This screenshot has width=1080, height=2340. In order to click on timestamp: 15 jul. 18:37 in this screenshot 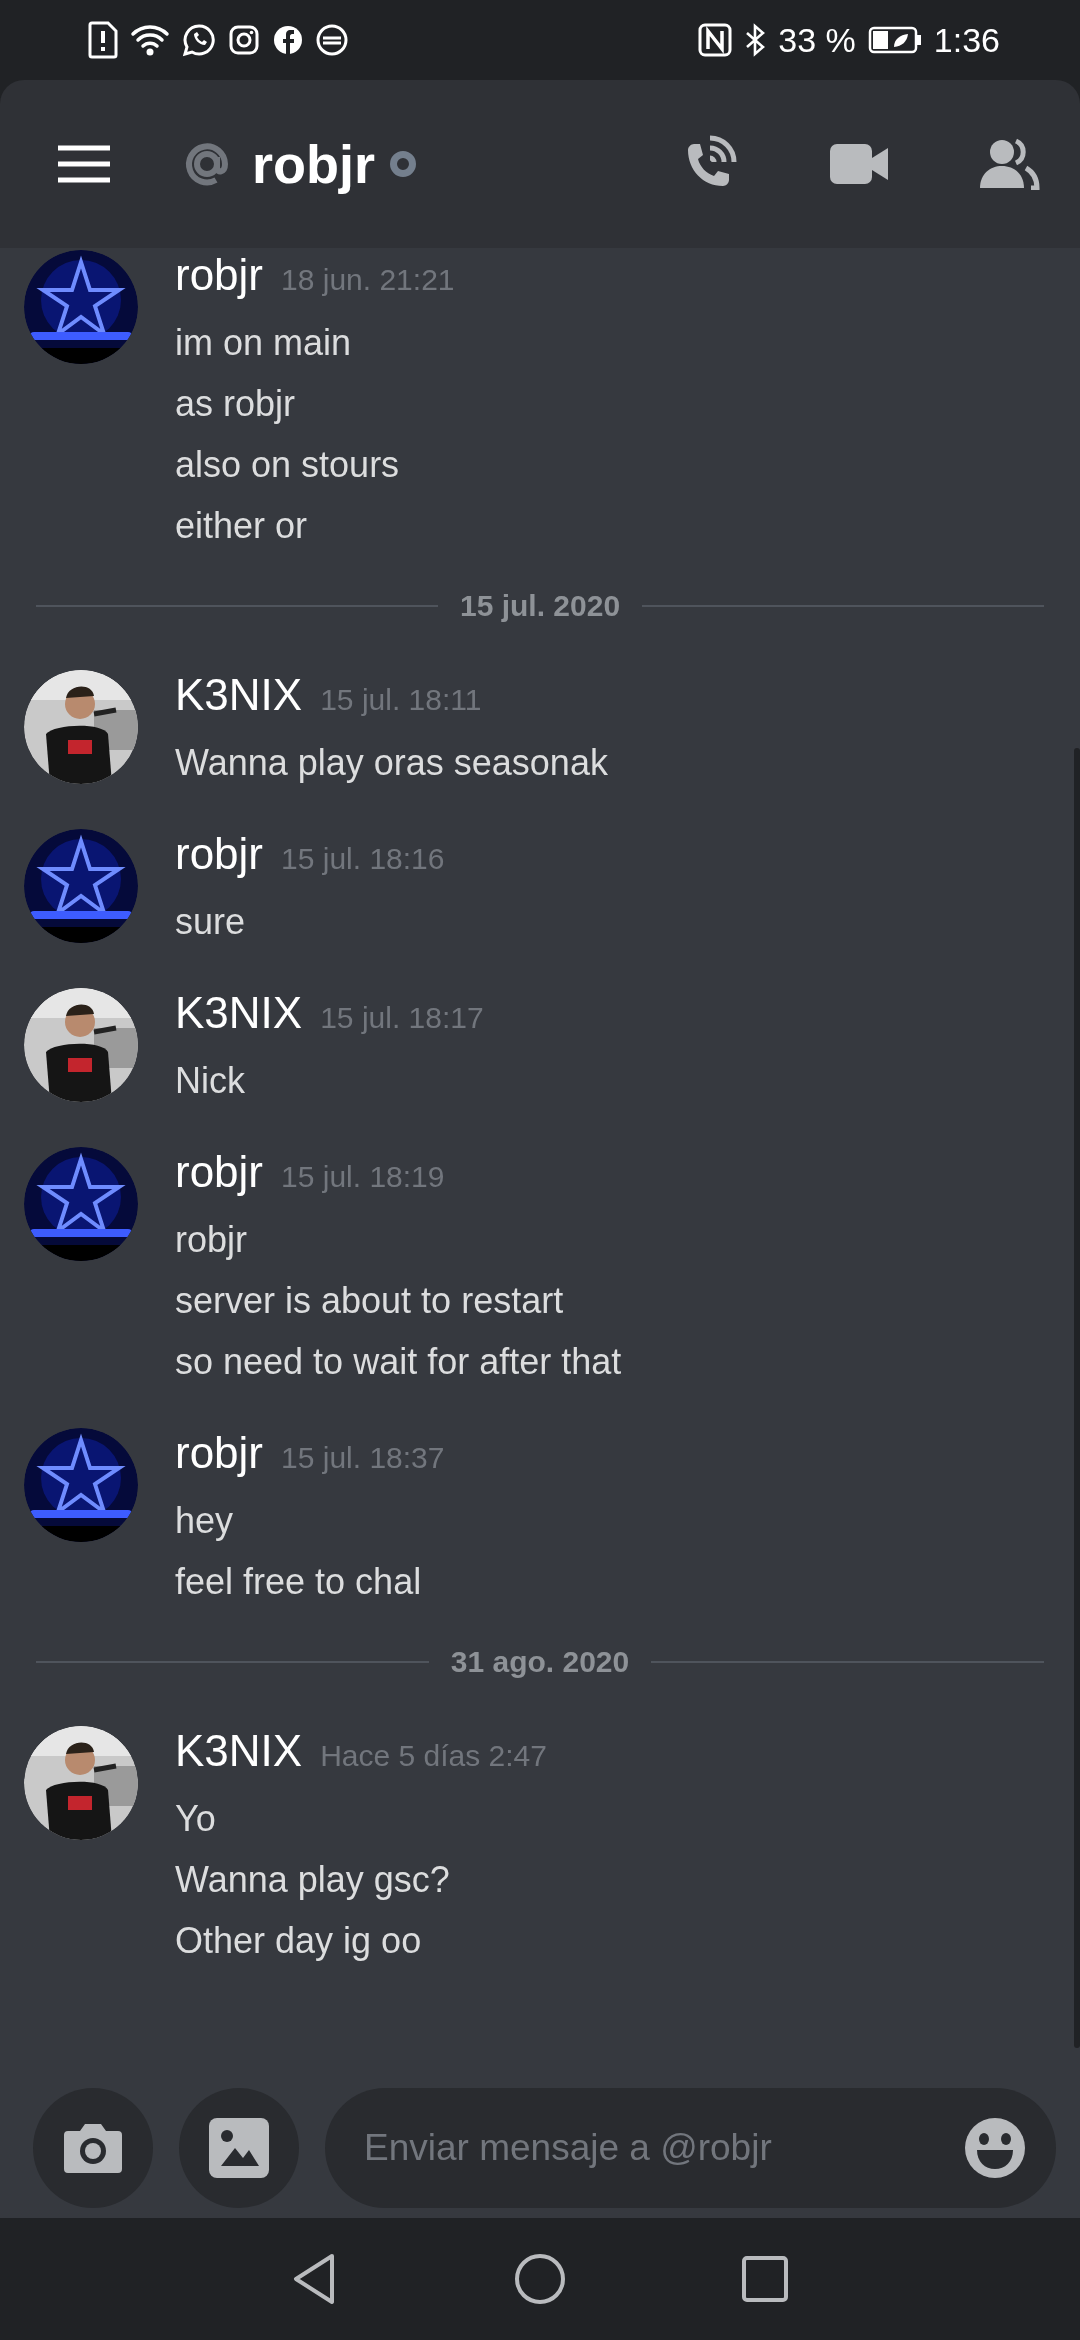, I will do `click(363, 1458)`.